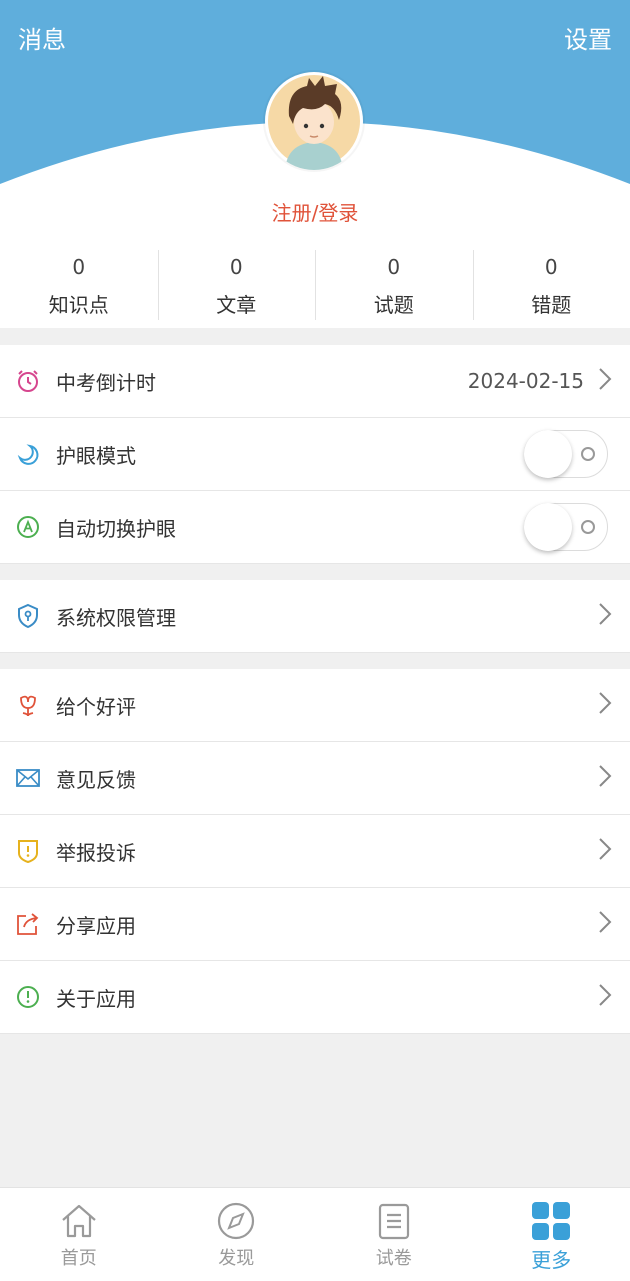  I want to click on avatar-image, so click(314, 121).